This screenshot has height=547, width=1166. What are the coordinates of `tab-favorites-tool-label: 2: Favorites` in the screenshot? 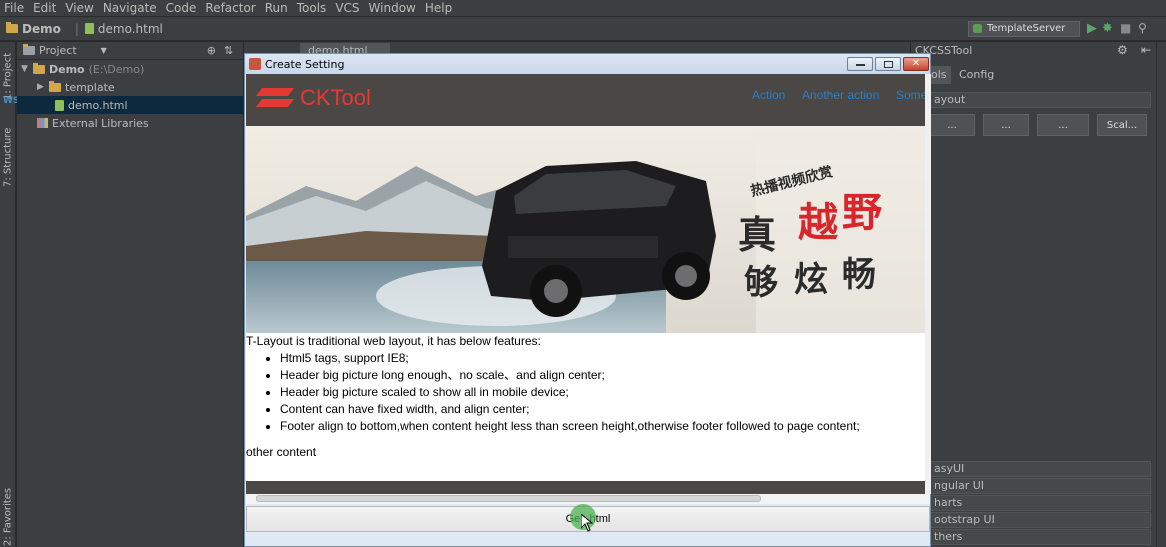 It's located at (8, 517).